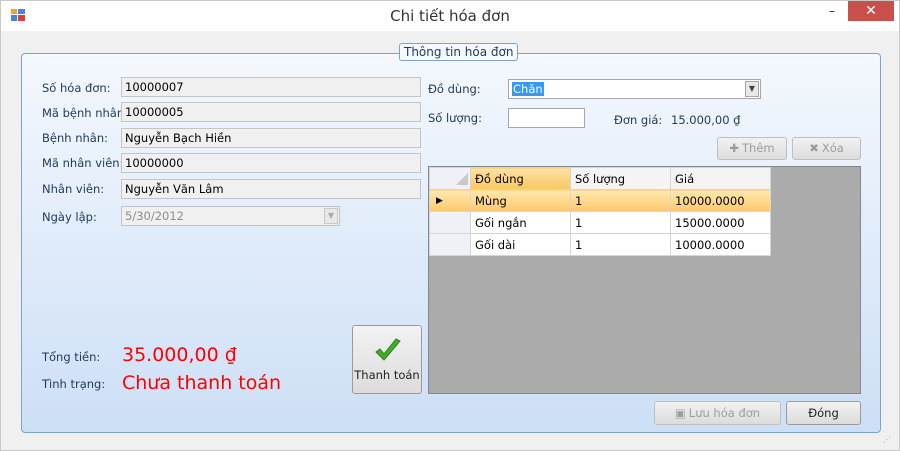 The height and width of the screenshot is (451, 900). Describe the element at coordinates (388, 349) in the screenshot. I see `checkmark-icon` at that location.